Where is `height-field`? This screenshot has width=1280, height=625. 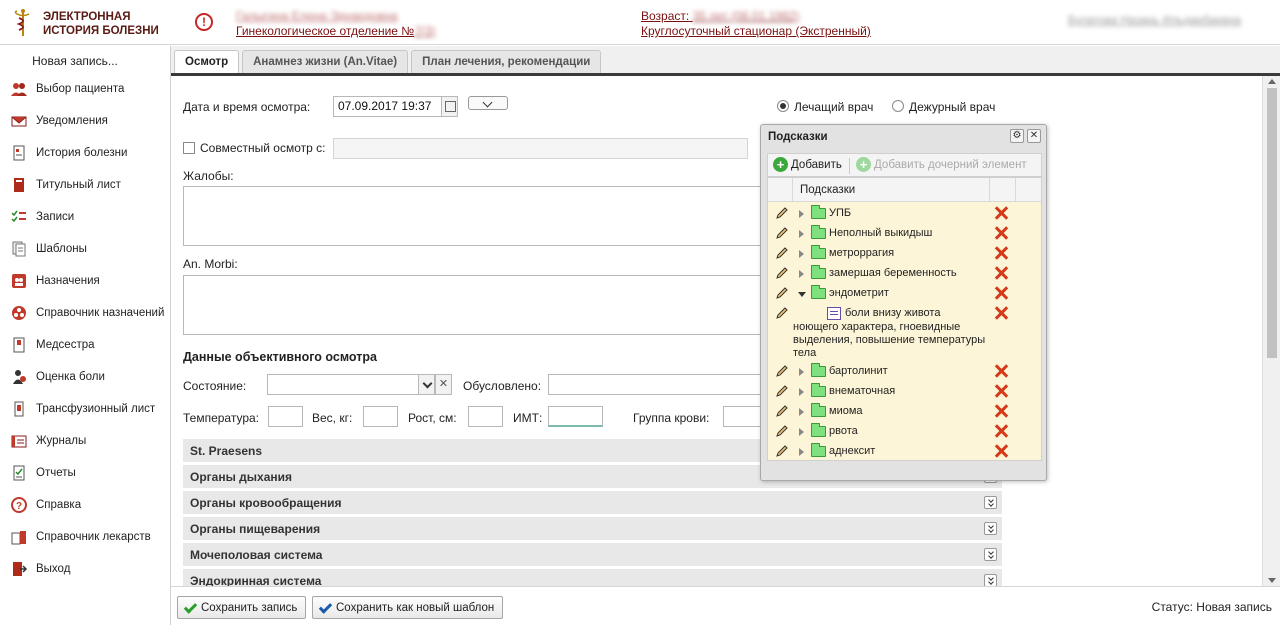 height-field is located at coordinates (485, 416).